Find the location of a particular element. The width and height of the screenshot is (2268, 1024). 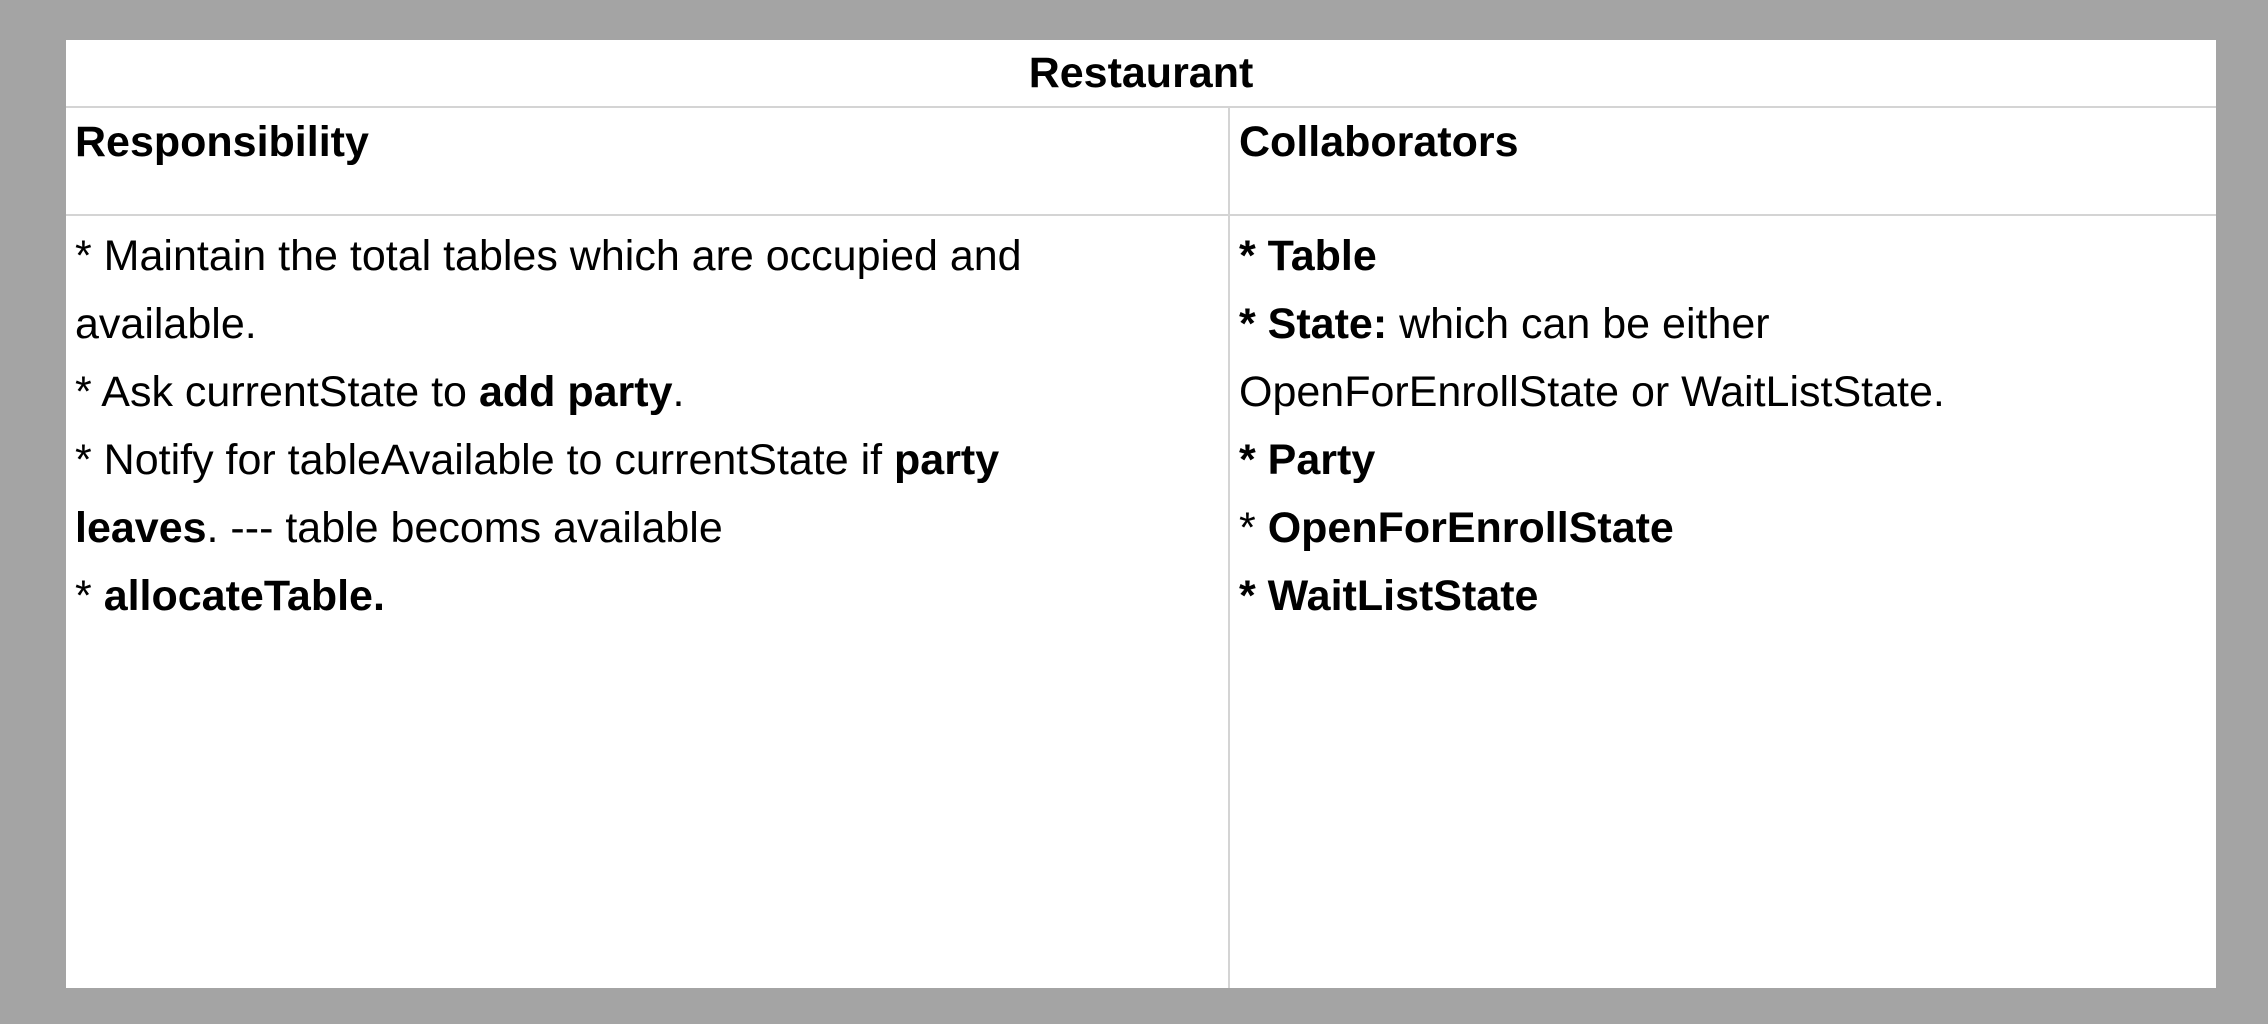

text-run-bold: * WaitListState is located at coordinates (1389, 596).